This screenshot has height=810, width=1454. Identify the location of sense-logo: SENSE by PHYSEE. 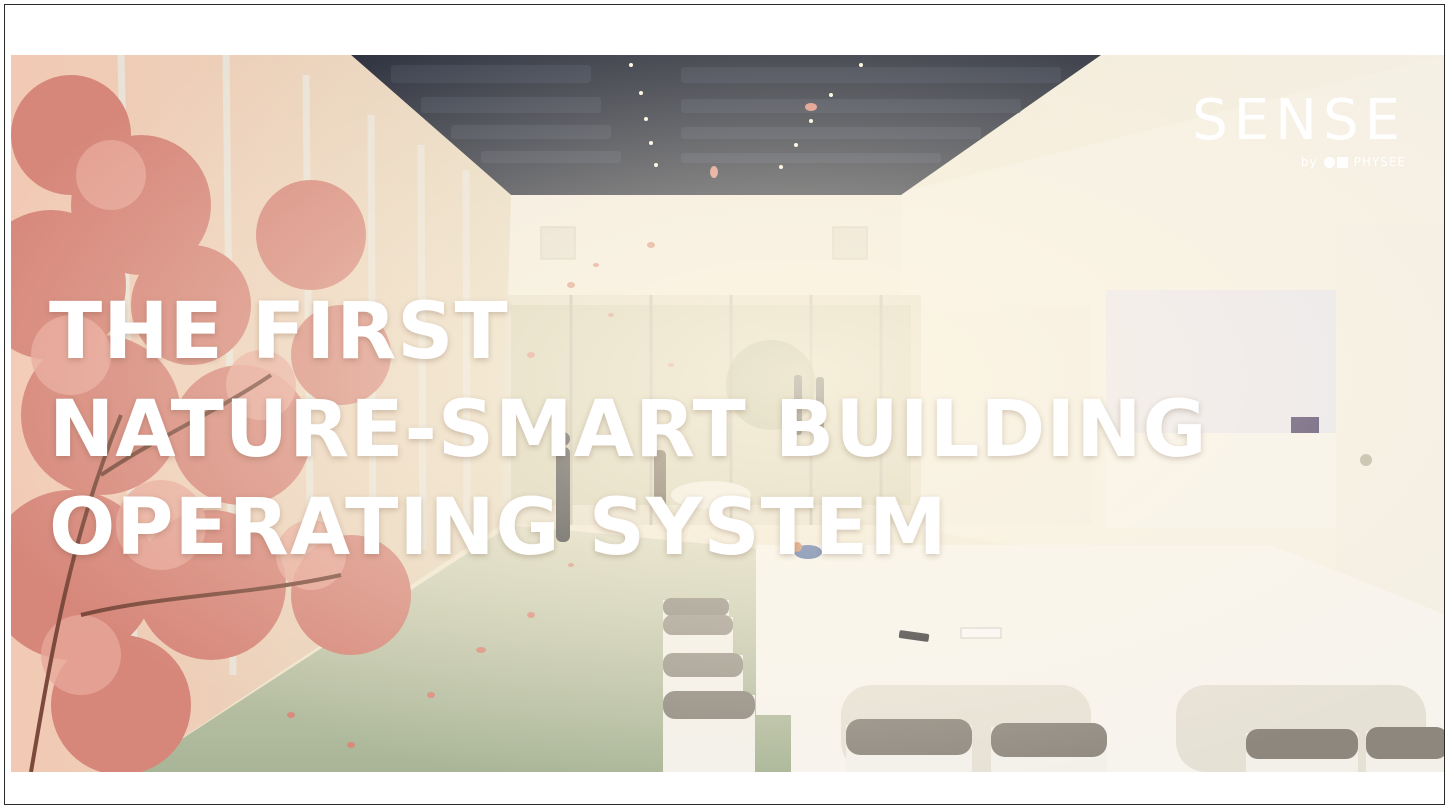
(1299, 129).